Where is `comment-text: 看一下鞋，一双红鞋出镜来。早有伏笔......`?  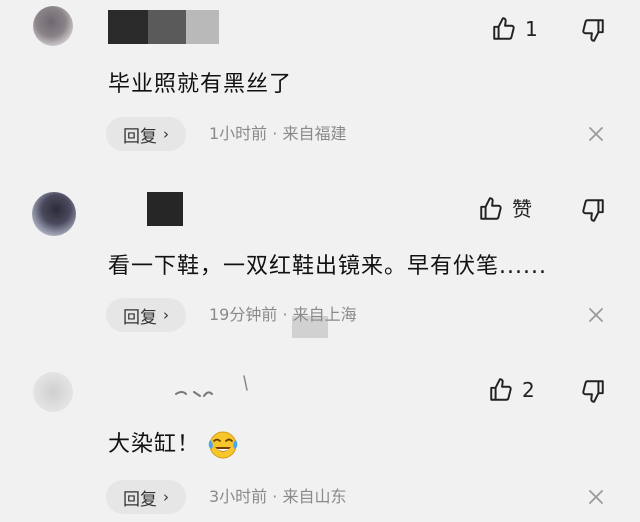 comment-text: 看一下鞋，一双红鞋出镜来。早有伏笔...... is located at coordinates (327, 266).